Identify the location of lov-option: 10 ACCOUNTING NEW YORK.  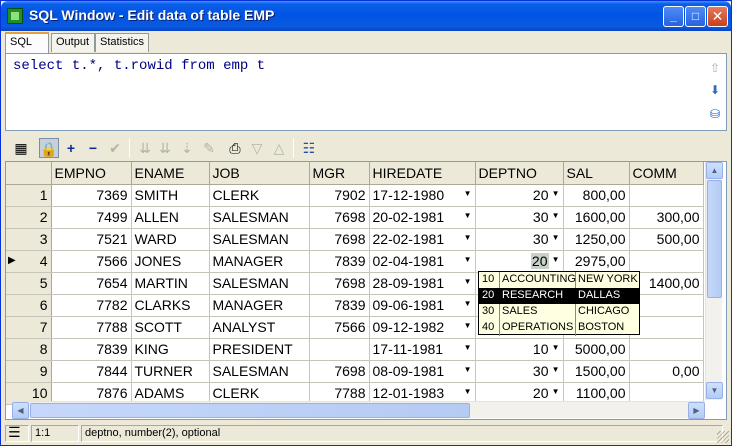
(559, 280).